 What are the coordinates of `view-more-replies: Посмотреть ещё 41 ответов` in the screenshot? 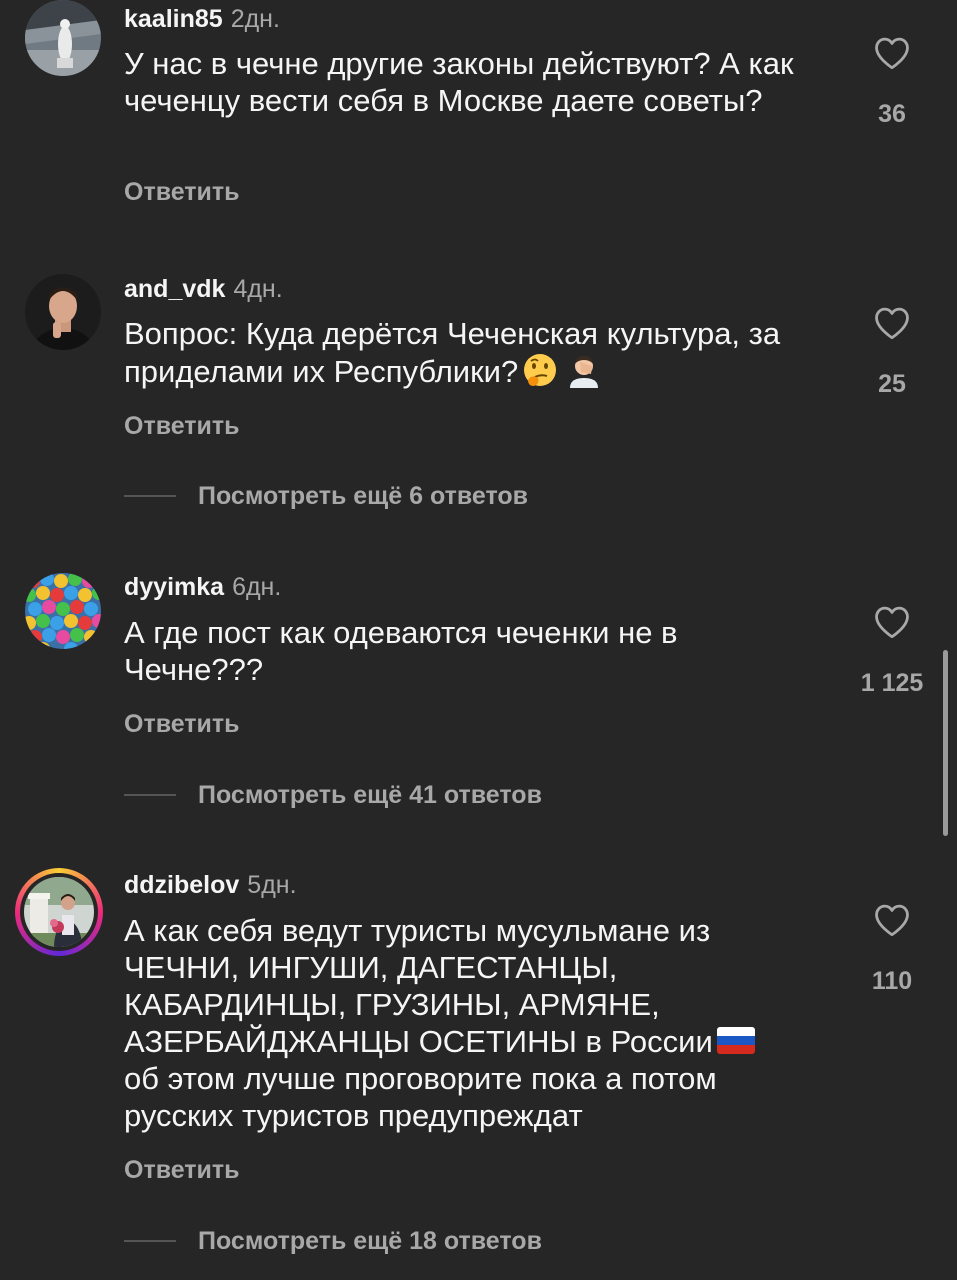 It's located at (333, 795).